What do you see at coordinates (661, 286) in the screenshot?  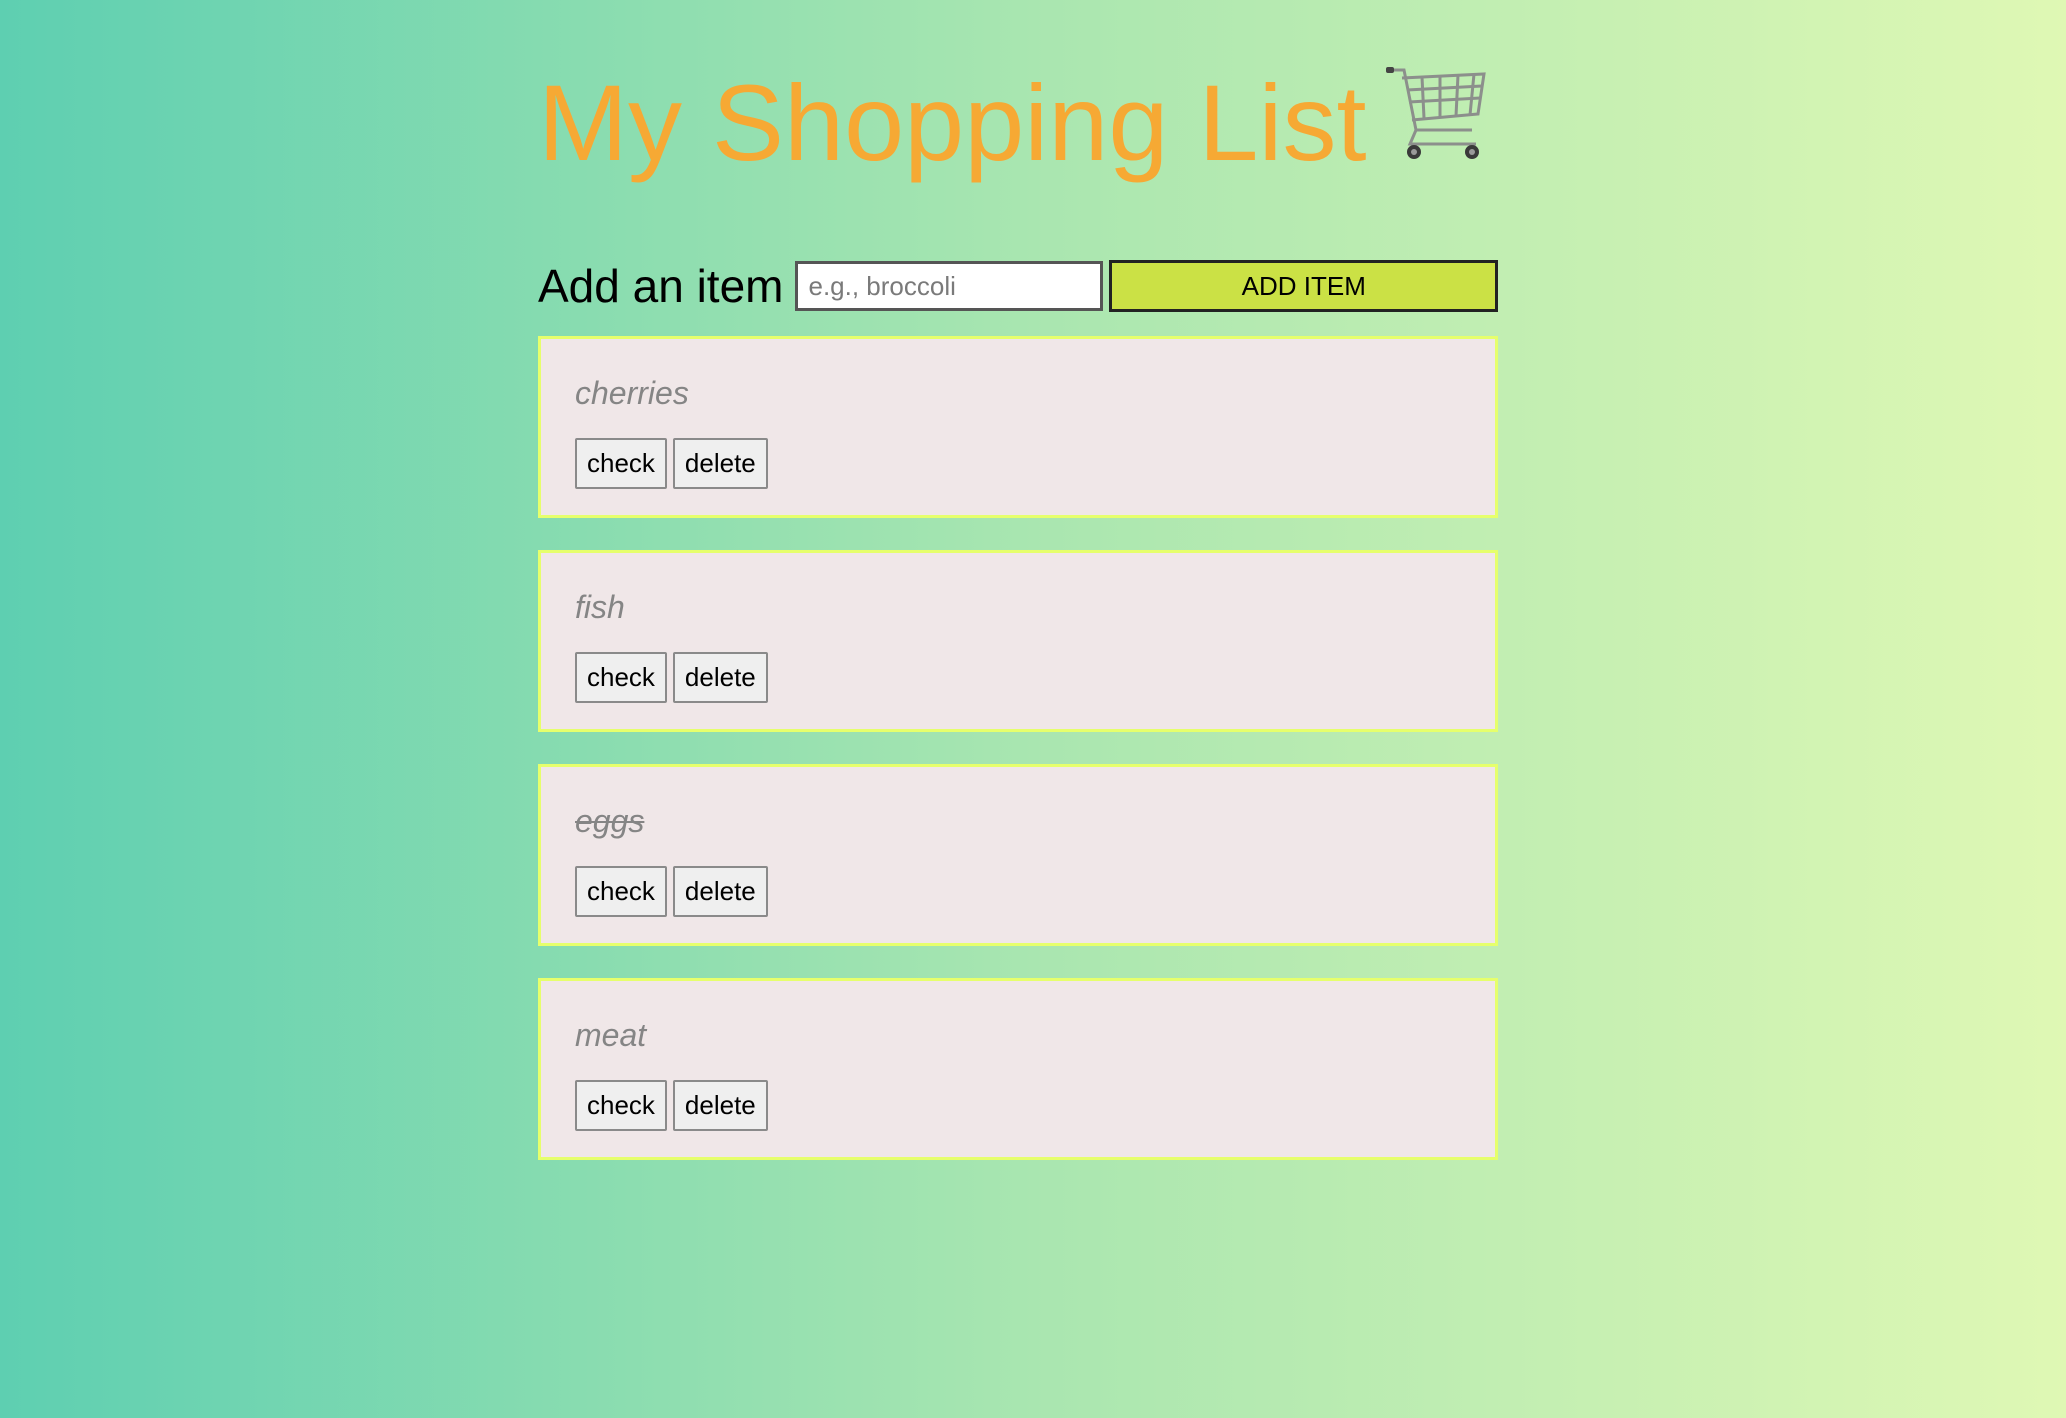 I see `add-item-label: Add an item` at bounding box center [661, 286].